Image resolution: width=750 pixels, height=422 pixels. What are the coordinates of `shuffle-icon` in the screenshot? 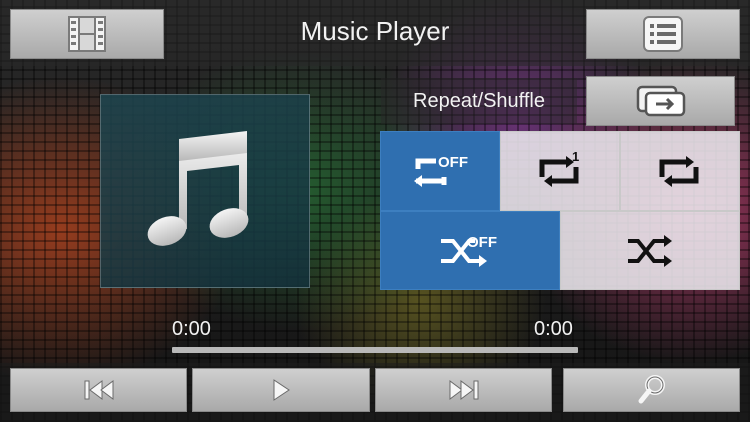 It's located at (650, 250).